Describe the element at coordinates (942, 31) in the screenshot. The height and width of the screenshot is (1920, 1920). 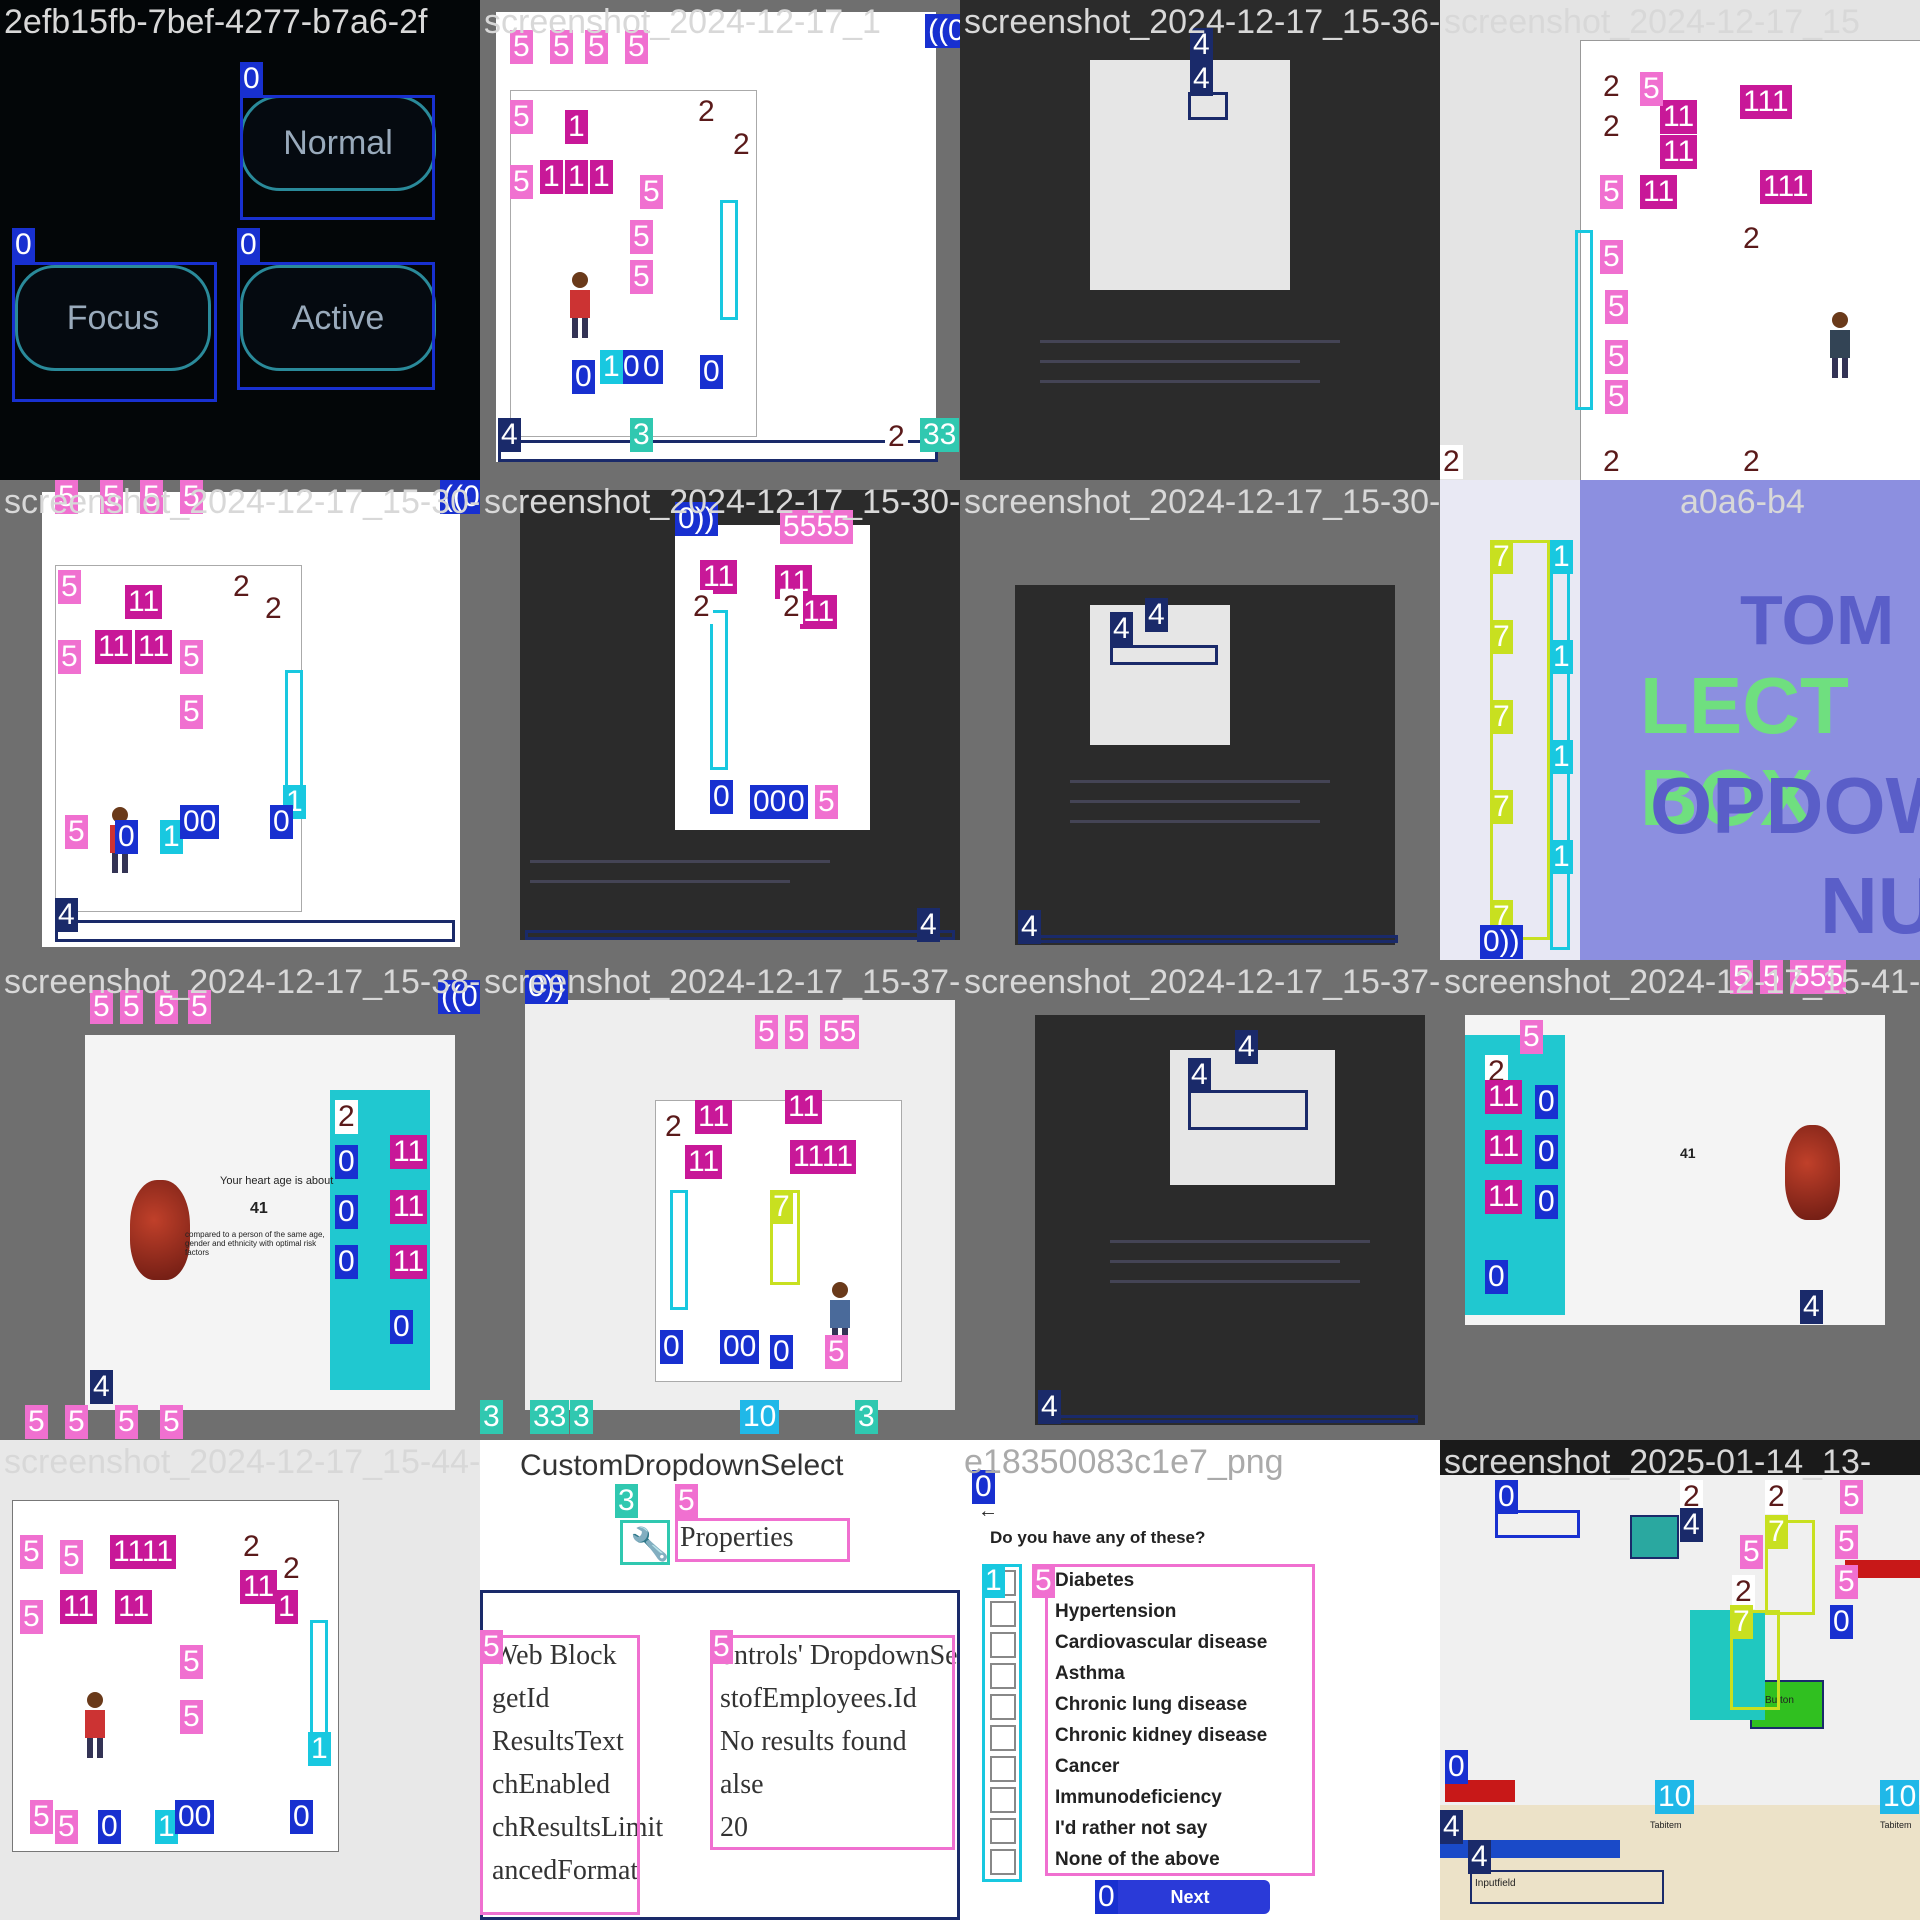
I see `tag: ((0` at that location.